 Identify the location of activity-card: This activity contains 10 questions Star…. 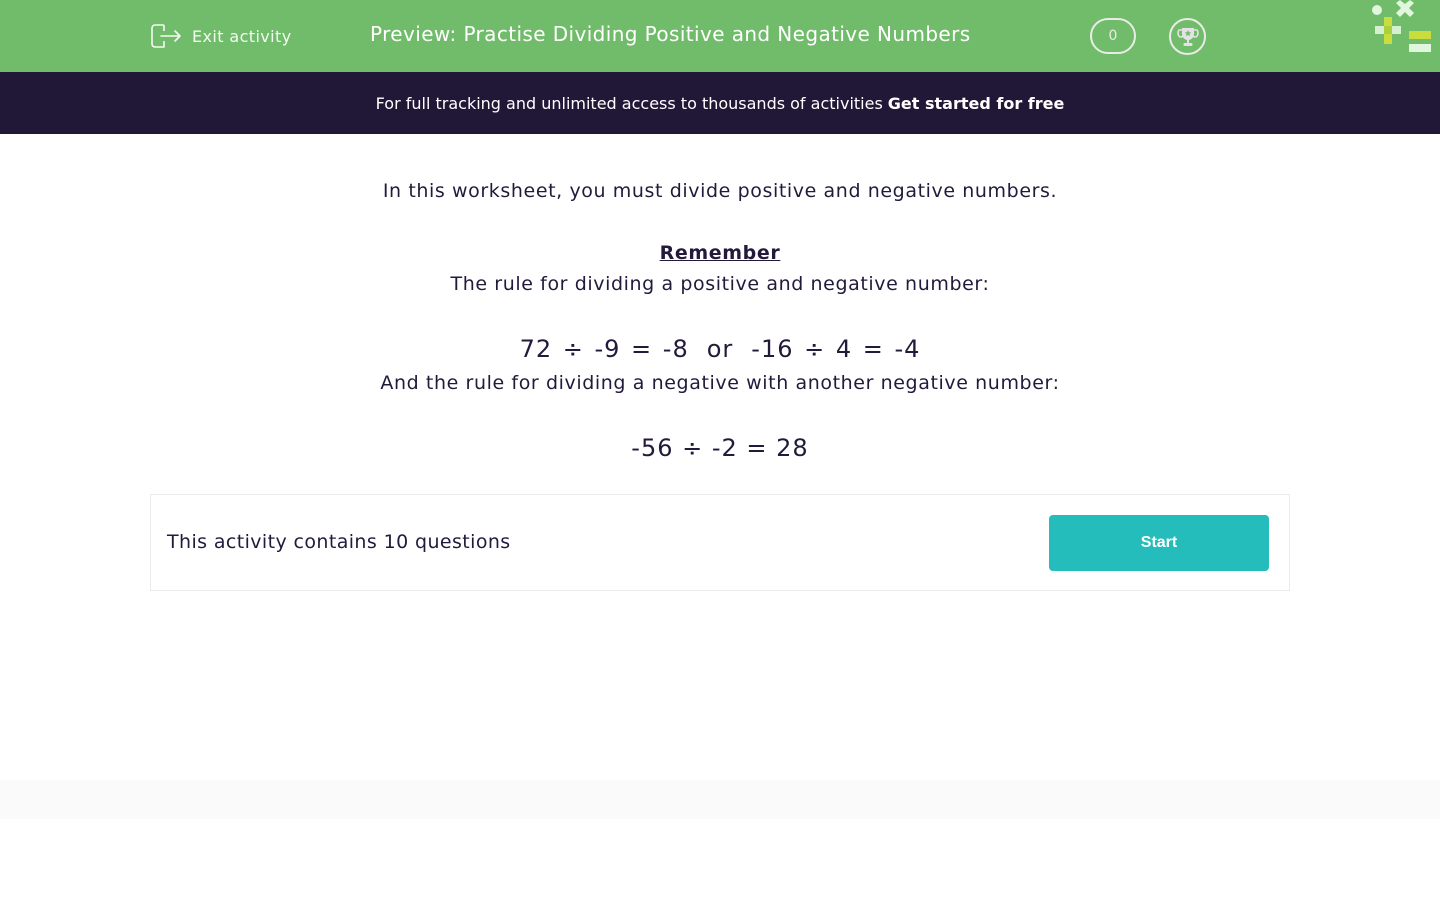
(720, 542).